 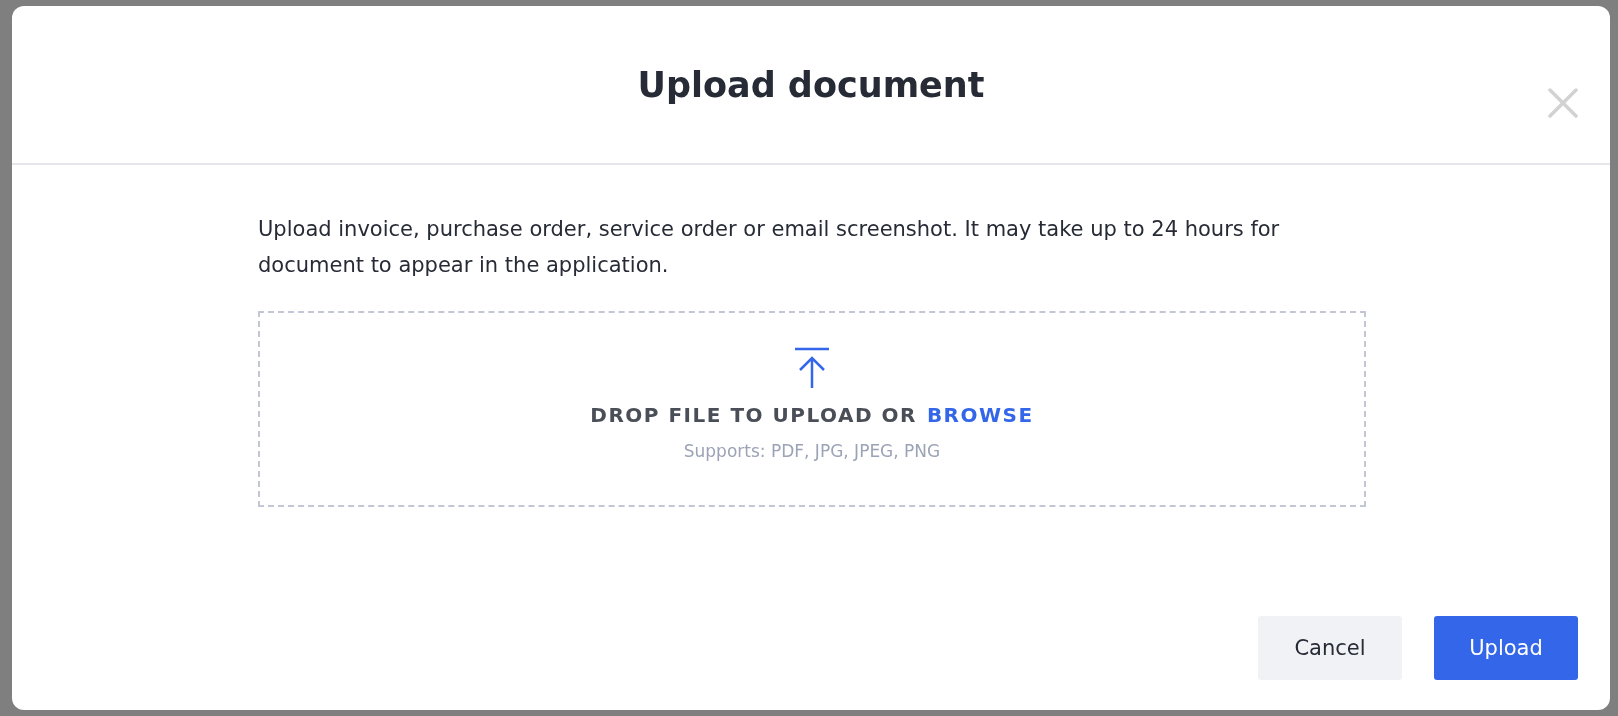 I want to click on drop-prompt-text: DROP FILE TO UPLOAD OR, so click(x=753, y=415).